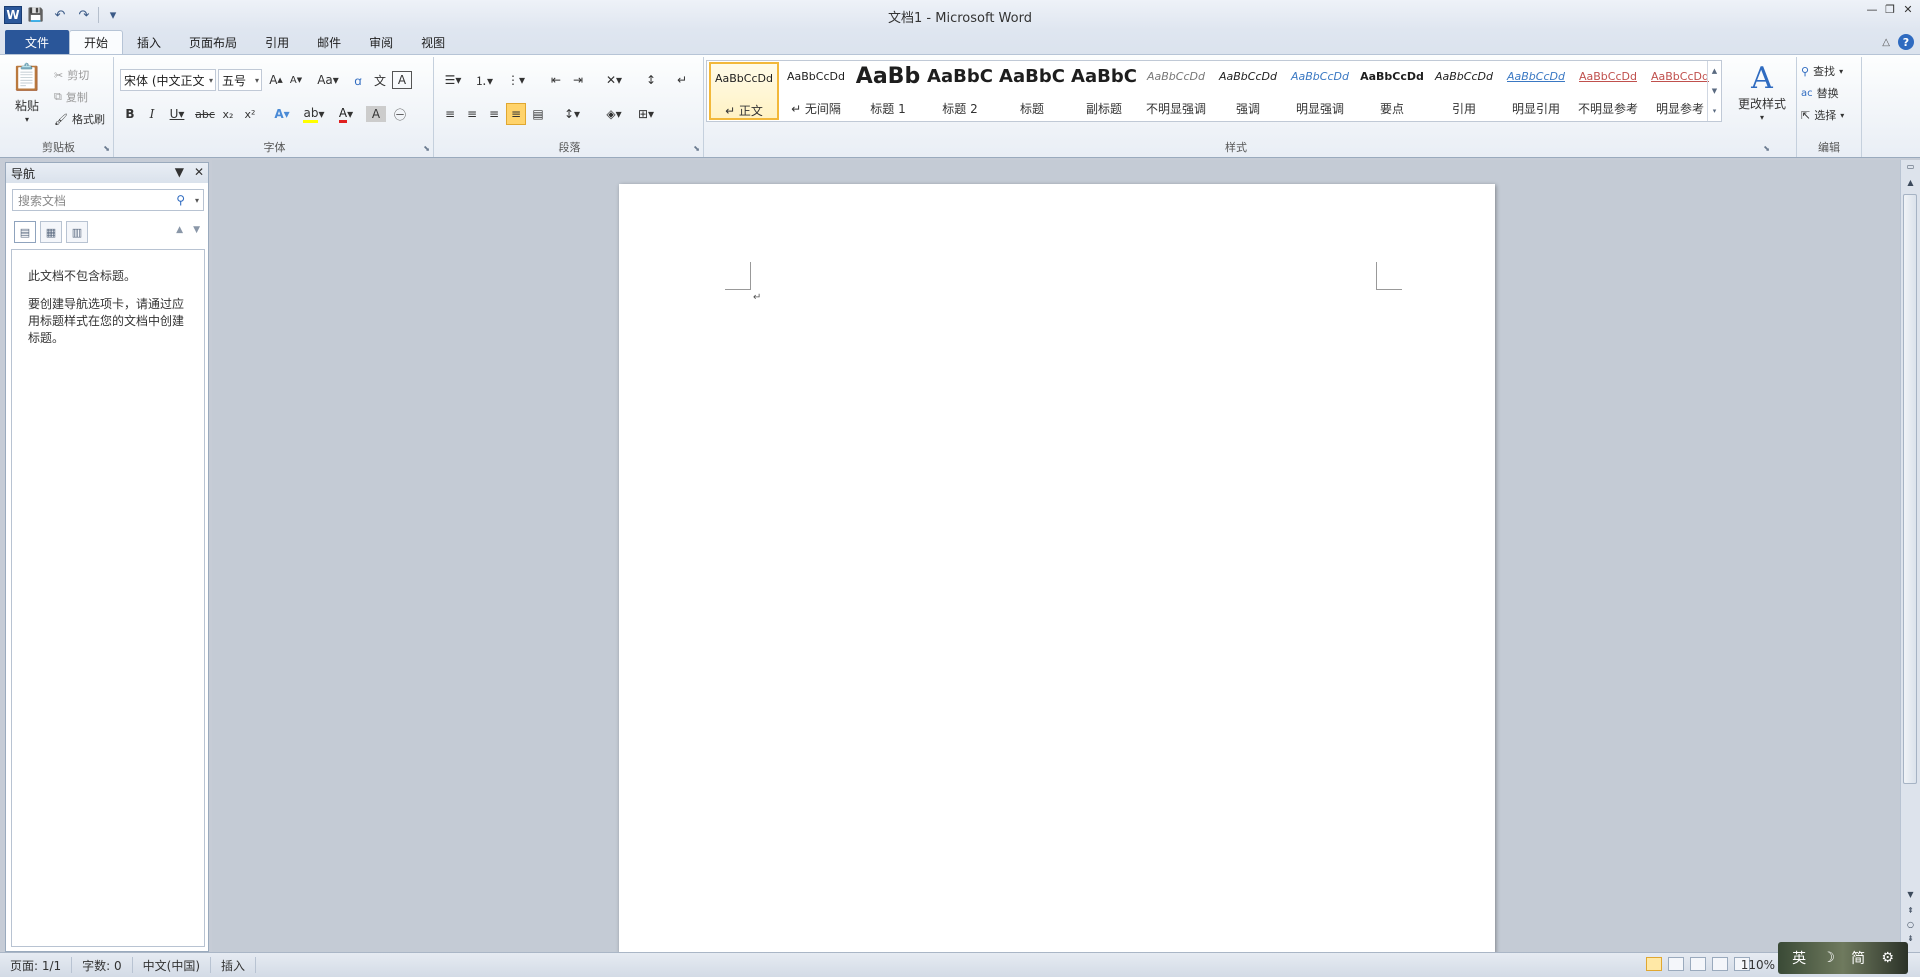 The width and height of the screenshot is (1920, 977). Describe the element at coordinates (696, 148) in the screenshot. I see `paragraph-launcher-icon: ⬊` at that location.